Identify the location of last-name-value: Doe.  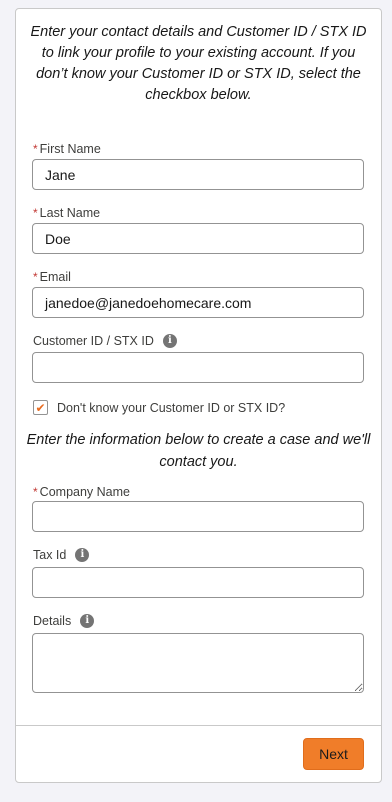
(58, 238).